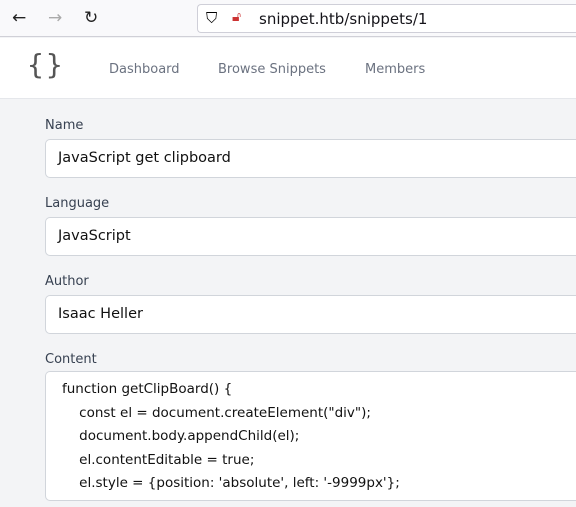 Image resolution: width=576 pixels, height=507 pixels. I want to click on browser-toolbar: ← → ↻ ⛉ 🔓︎ snippet.htb/snippets/1, so click(288, 18).